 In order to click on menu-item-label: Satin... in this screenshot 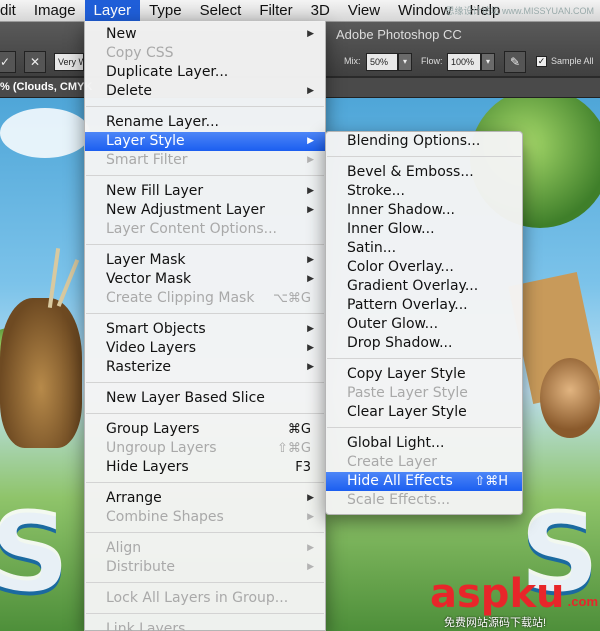, I will do `click(372, 248)`.